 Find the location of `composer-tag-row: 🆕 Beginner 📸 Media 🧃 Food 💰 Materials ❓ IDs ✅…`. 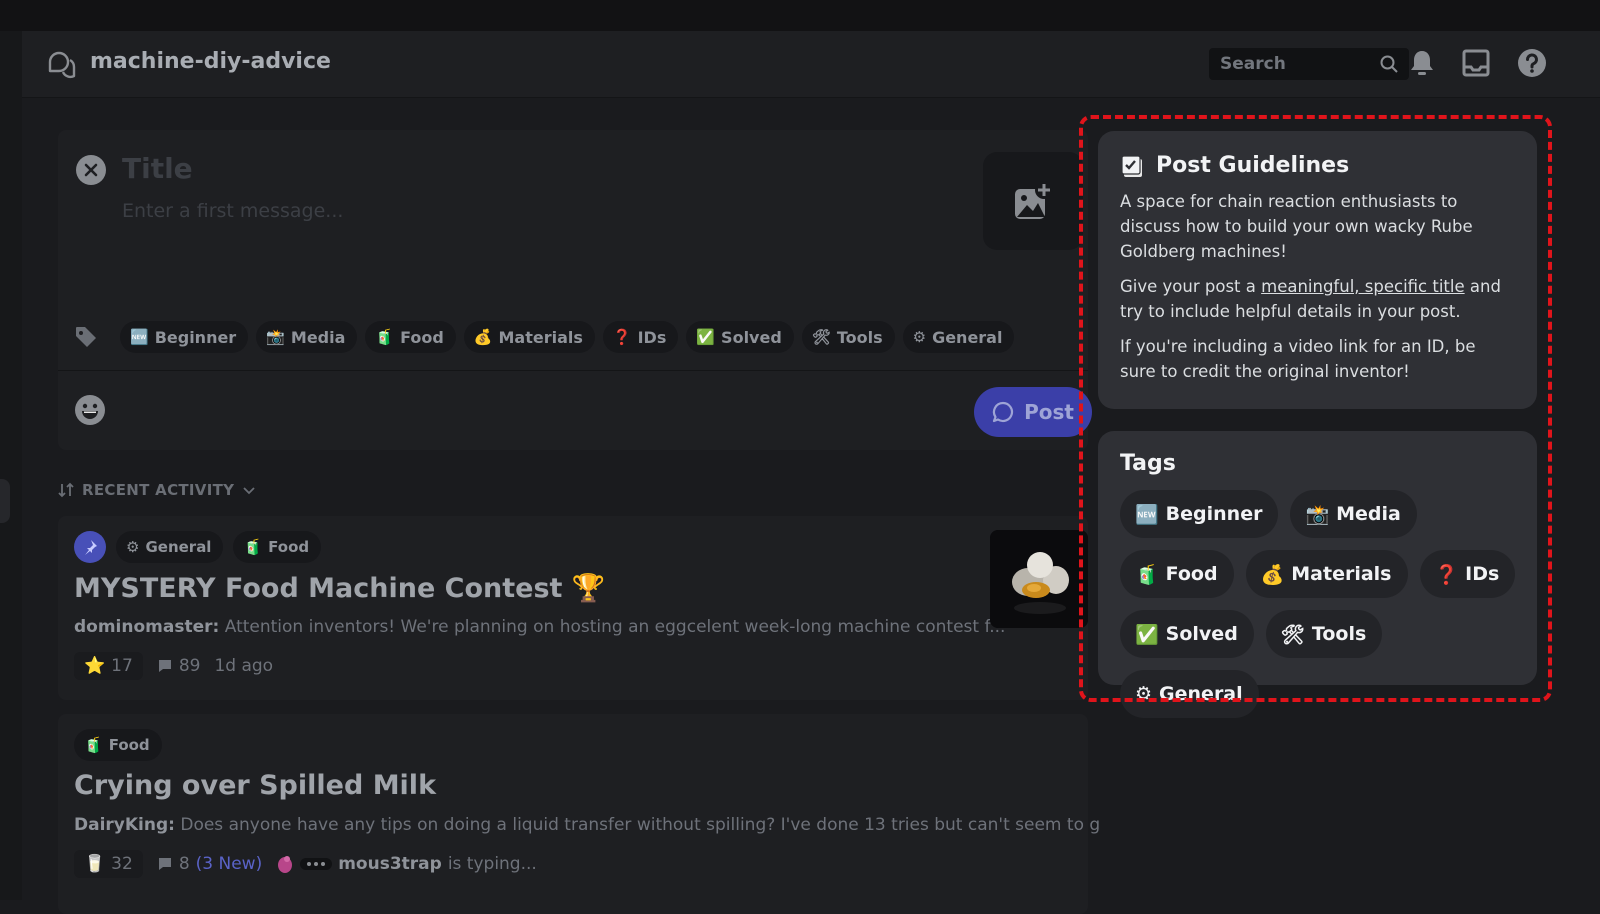

composer-tag-row: 🆕 Beginner 📸 Media 🧃 Food 💰 Materials ❓ IDs ✅… is located at coordinates (544, 337).